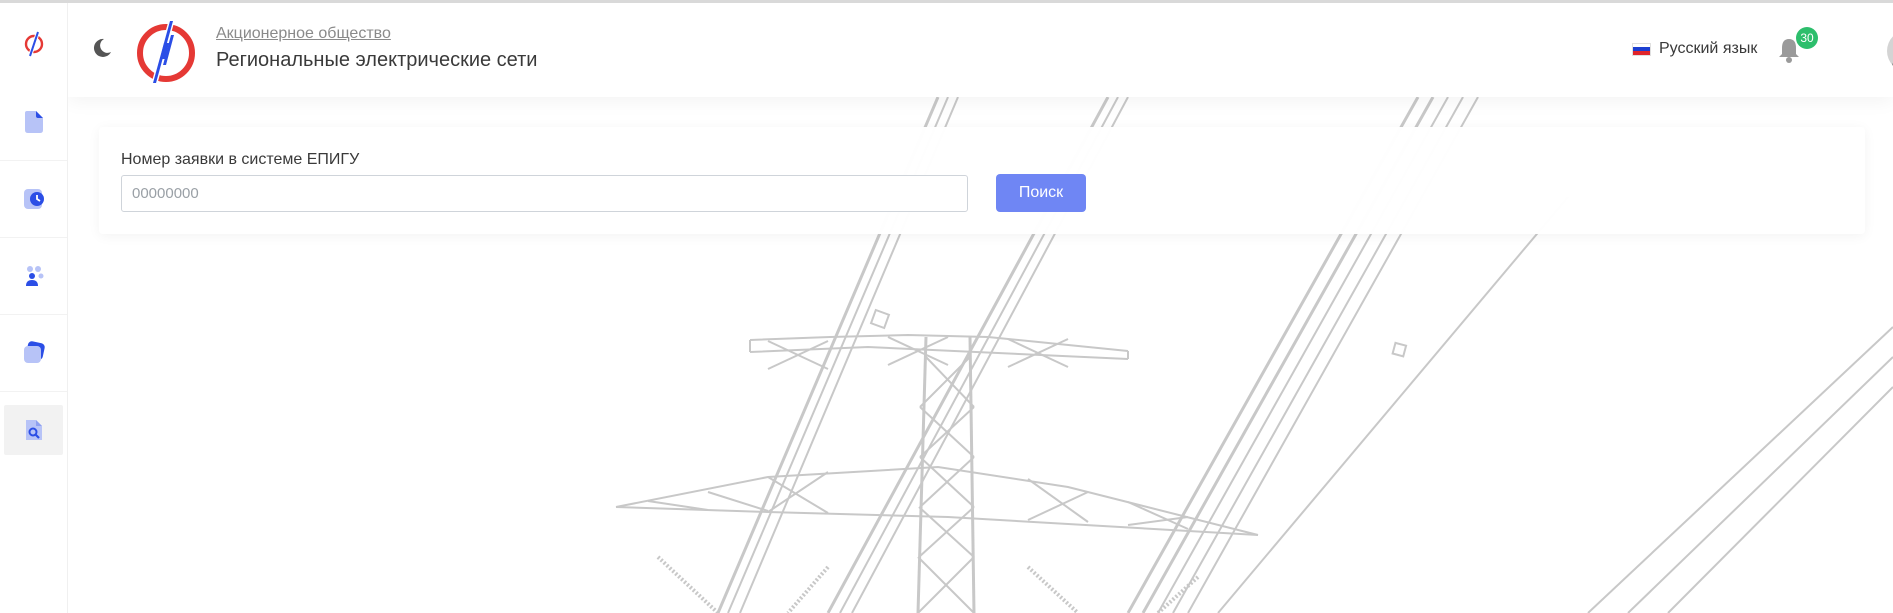  What do you see at coordinates (166, 52) in the screenshot?
I see `company-logo` at bounding box center [166, 52].